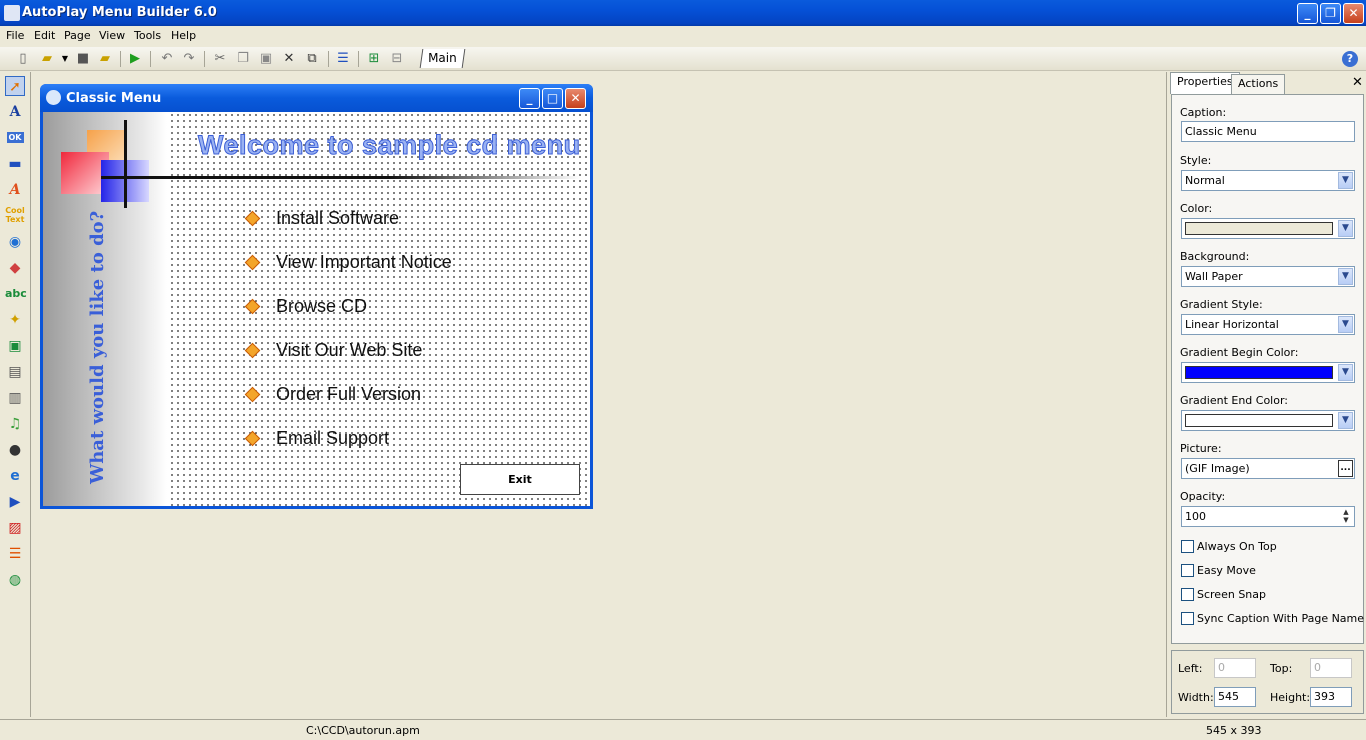 The height and width of the screenshot is (740, 1366). I want to click on text-tool-icon: A, so click(15, 112).